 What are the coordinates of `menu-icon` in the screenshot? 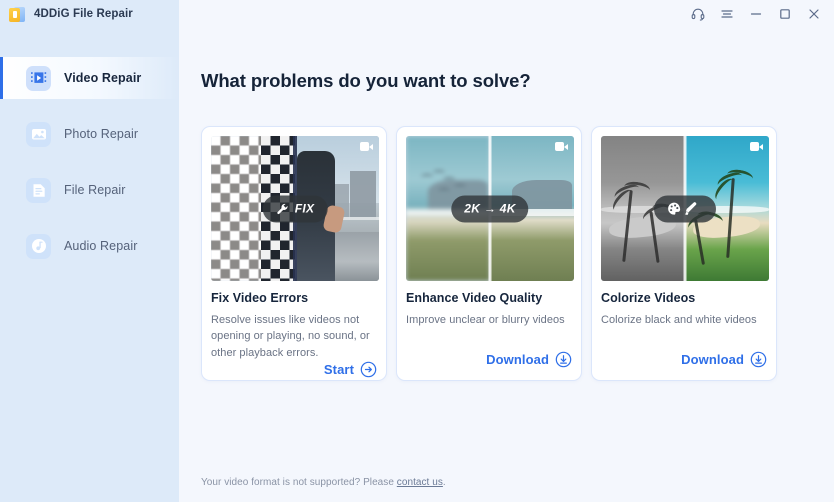 It's located at (726, 14).